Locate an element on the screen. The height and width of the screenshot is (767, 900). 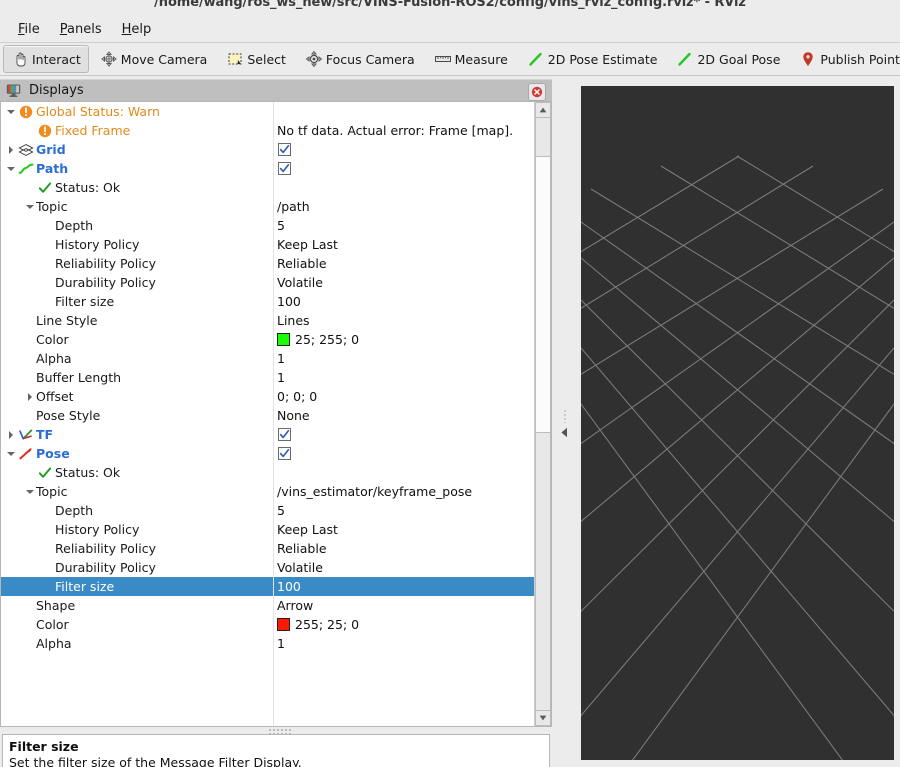
tree-row: Global Status: Warn is located at coordinates (267, 111).